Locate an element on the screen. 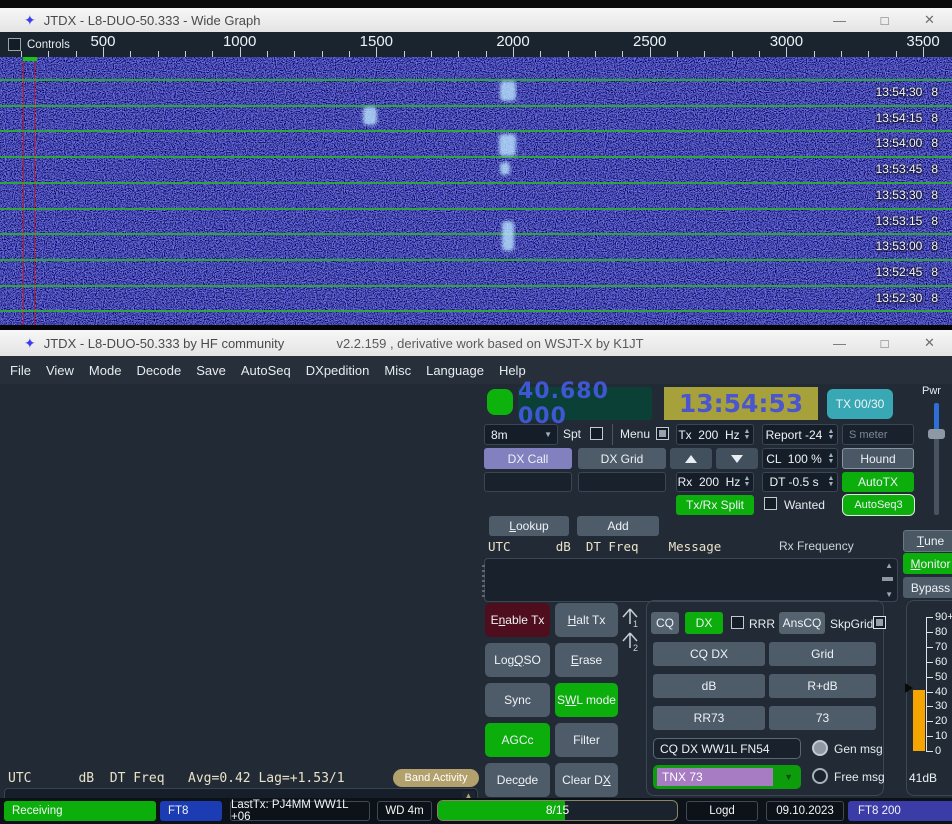 The image size is (952, 824). dx-call-button: DX Call is located at coordinates (528, 458).